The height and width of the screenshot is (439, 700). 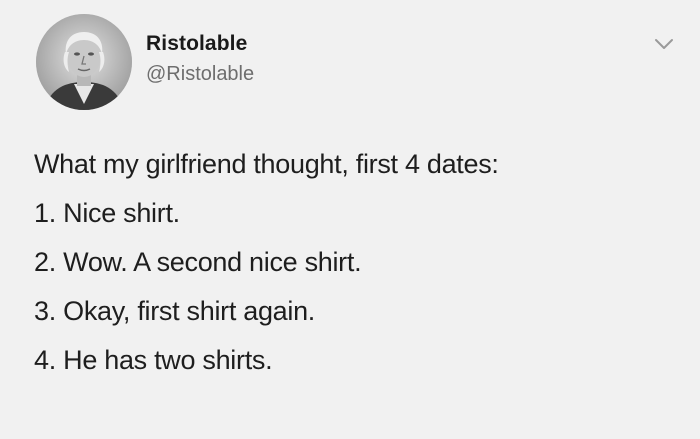 I want to click on tweet-line: 1. Nice shirt., so click(x=107, y=213).